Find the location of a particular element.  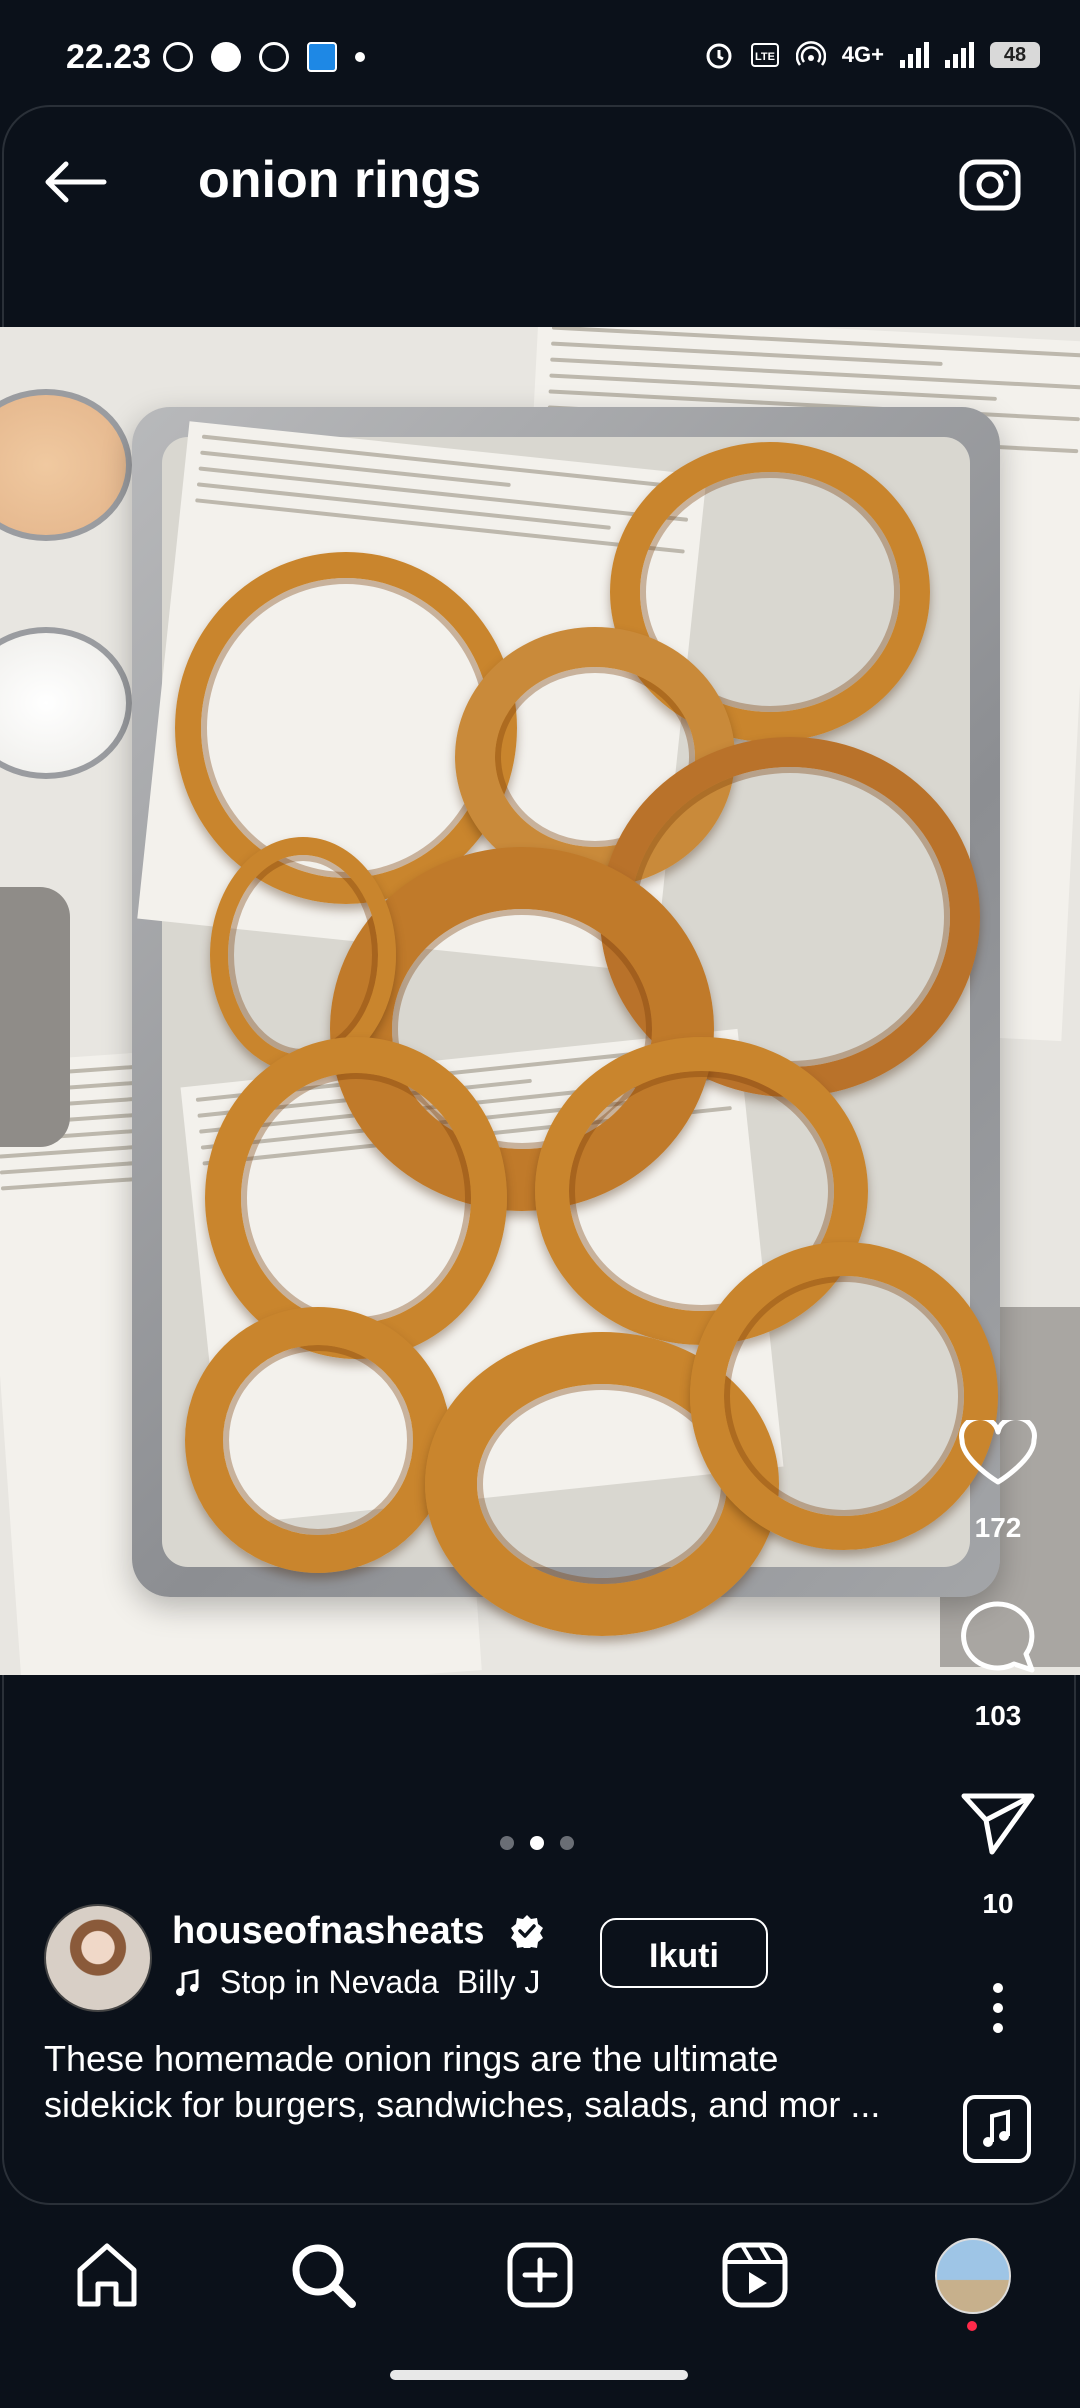

audio-title: Stop in Nevada is located at coordinates (329, 1982).